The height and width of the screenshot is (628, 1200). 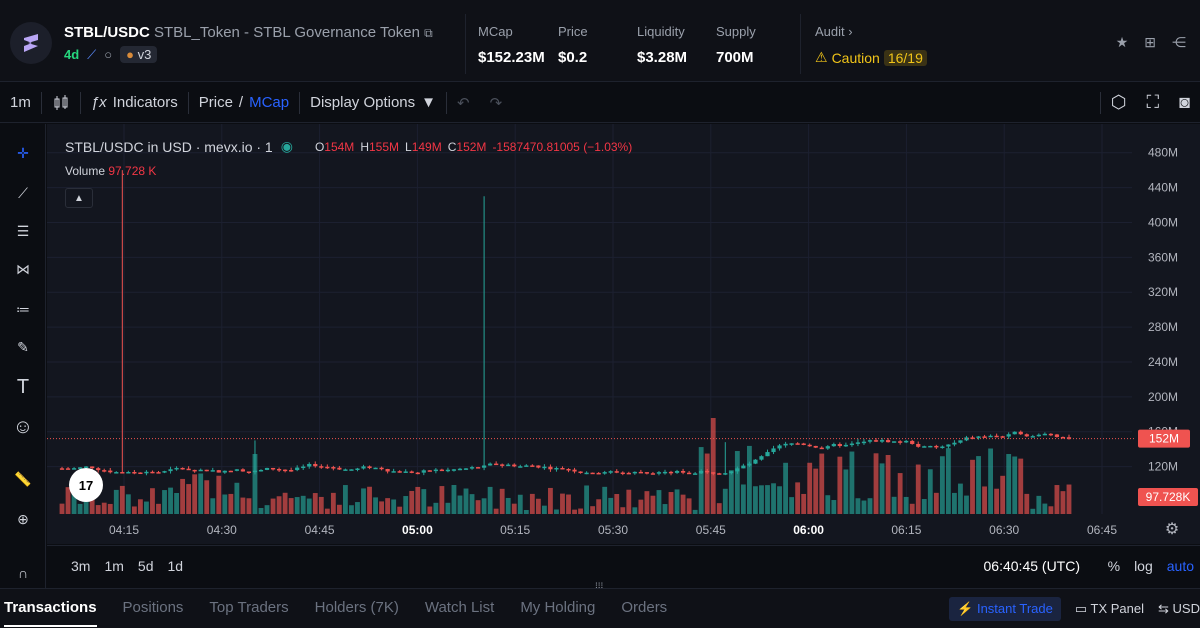 I want to click on price-mcap-toggle: Price / MCap, so click(x=244, y=103).